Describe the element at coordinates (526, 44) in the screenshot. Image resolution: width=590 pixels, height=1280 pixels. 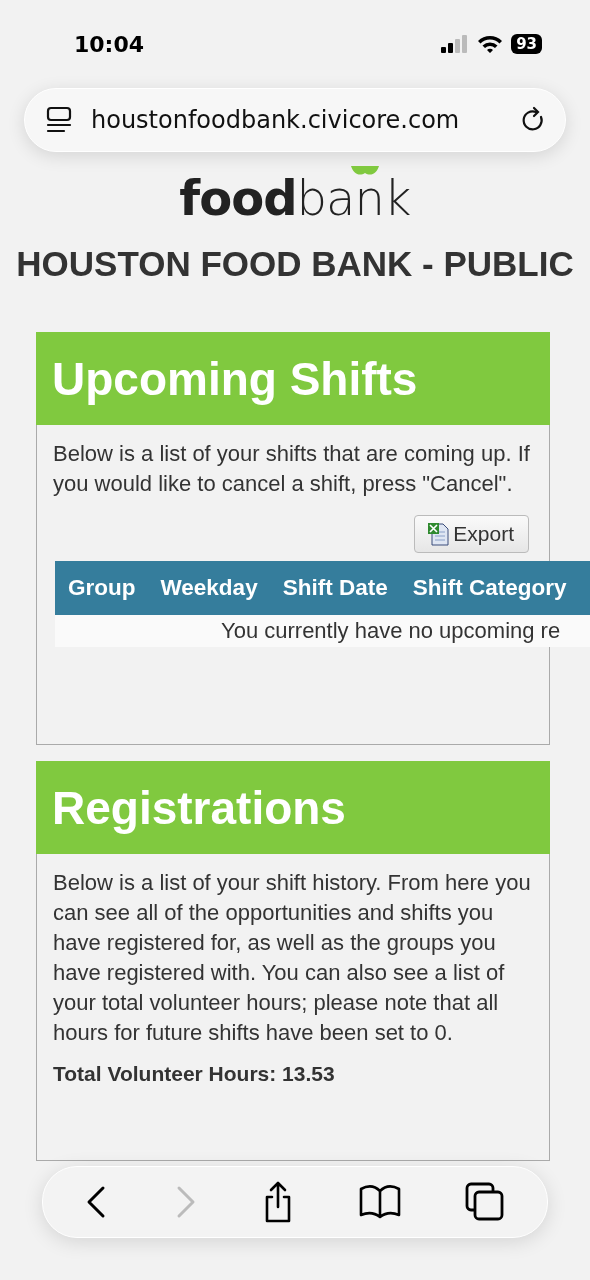
I see `battery-level: 93` at that location.